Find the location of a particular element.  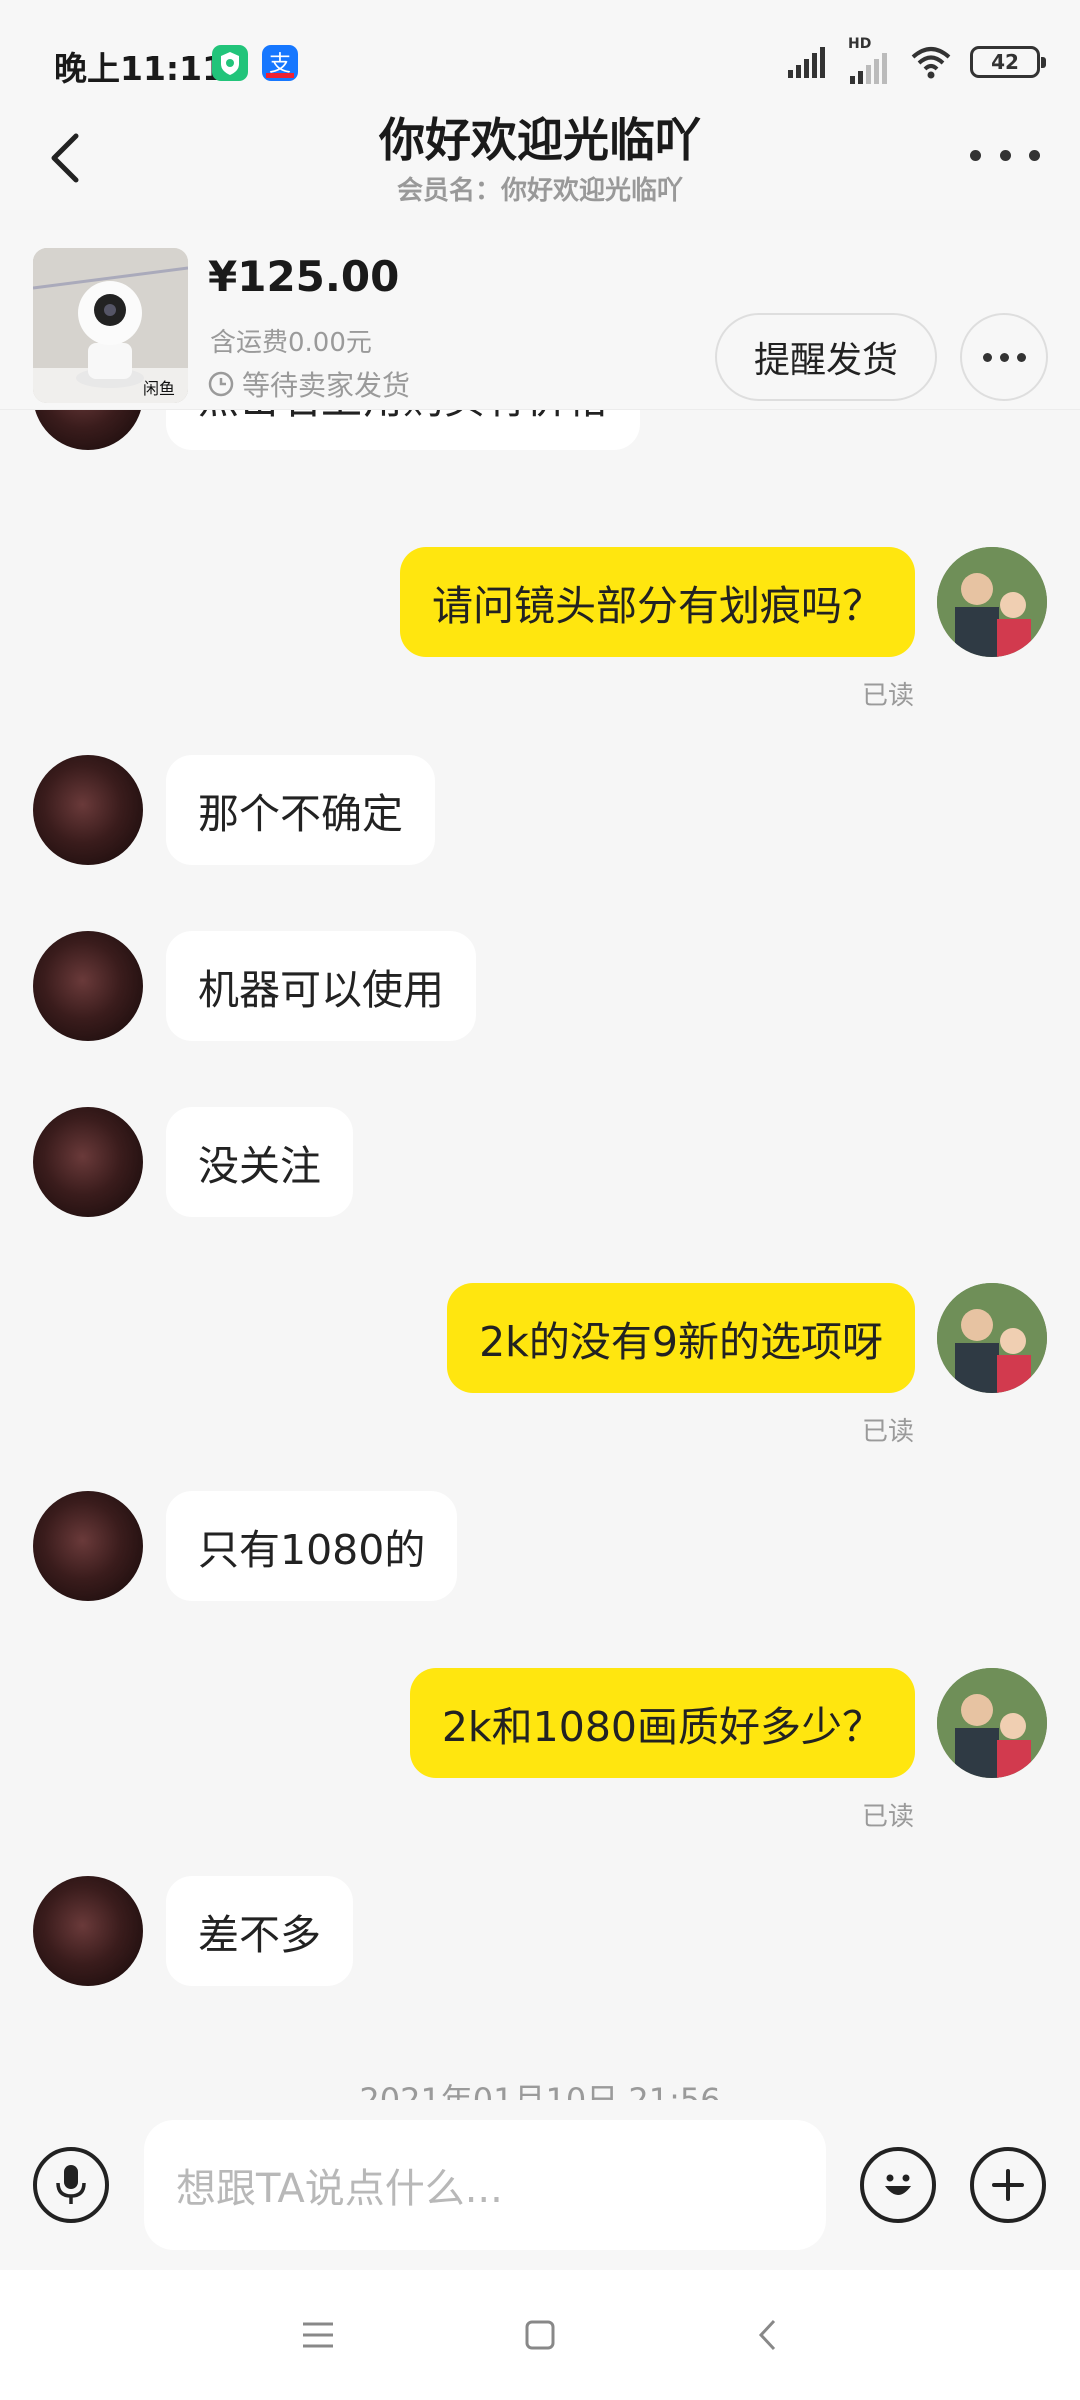

member-name: 会员名：你好欢迎光临吖 is located at coordinates (539, 191).